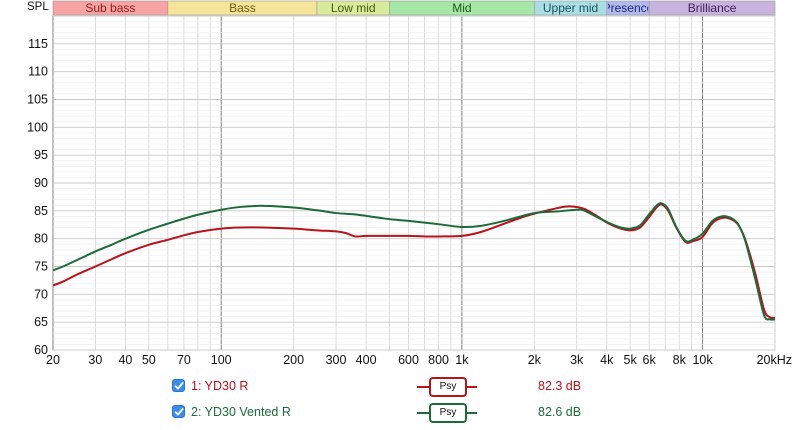 This screenshot has height=430, width=800. I want to click on series-2-value: 82.6 dB, so click(560, 412).